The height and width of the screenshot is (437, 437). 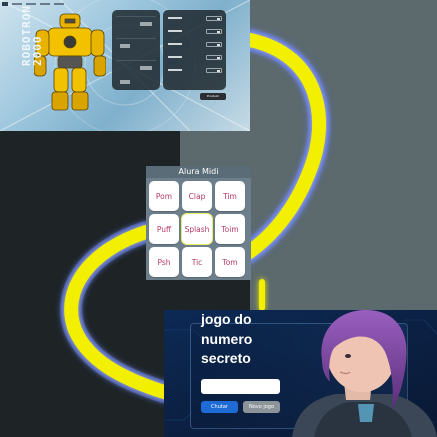 What do you see at coordinates (164, 262) in the screenshot?
I see `midi-key: Psh` at bounding box center [164, 262].